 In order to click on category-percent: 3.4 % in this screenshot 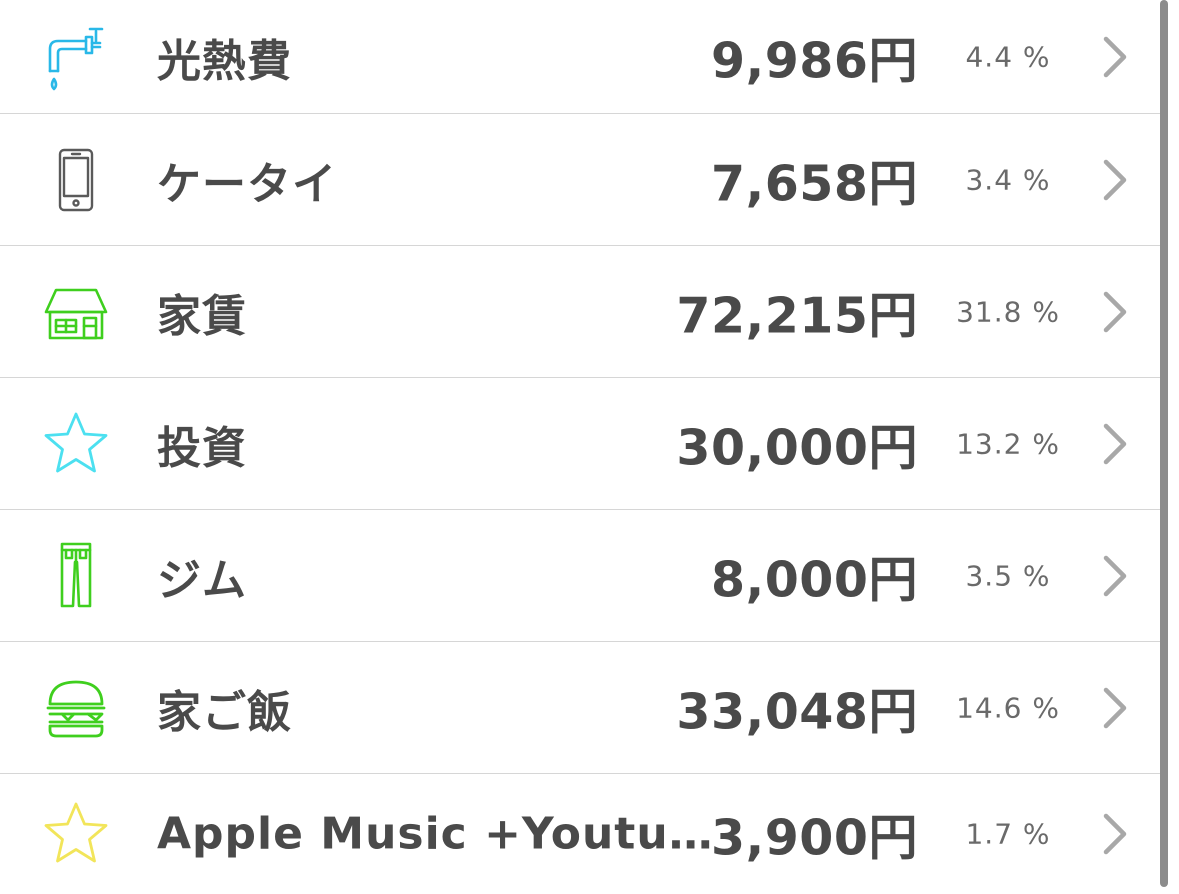, I will do `click(1008, 179)`.